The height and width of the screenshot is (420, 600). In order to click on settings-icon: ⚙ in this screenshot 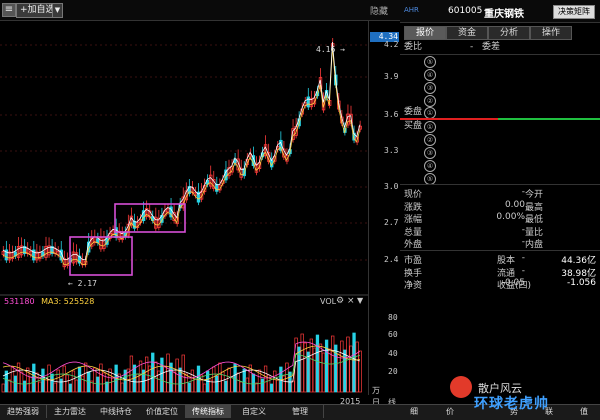, I will do `click(340, 301)`.